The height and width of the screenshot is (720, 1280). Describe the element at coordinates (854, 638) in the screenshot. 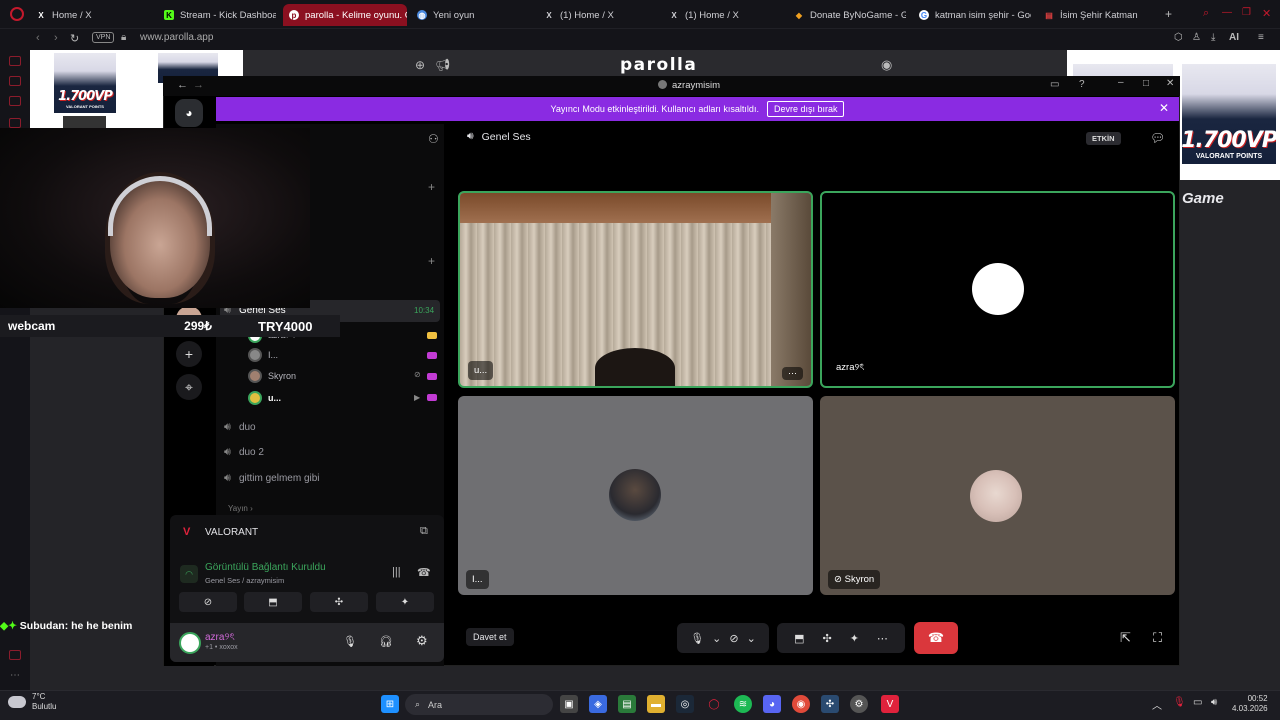

I see `soundboard-icon: ✦` at that location.